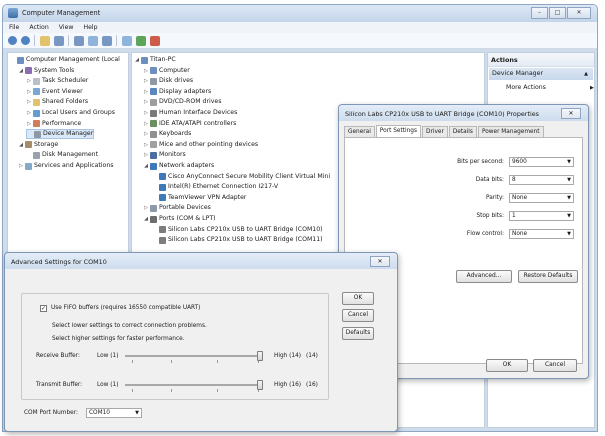 The height and width of the screenshot is (436, 605). I want to click on properties-close-button: ✕, so click(571, 113).